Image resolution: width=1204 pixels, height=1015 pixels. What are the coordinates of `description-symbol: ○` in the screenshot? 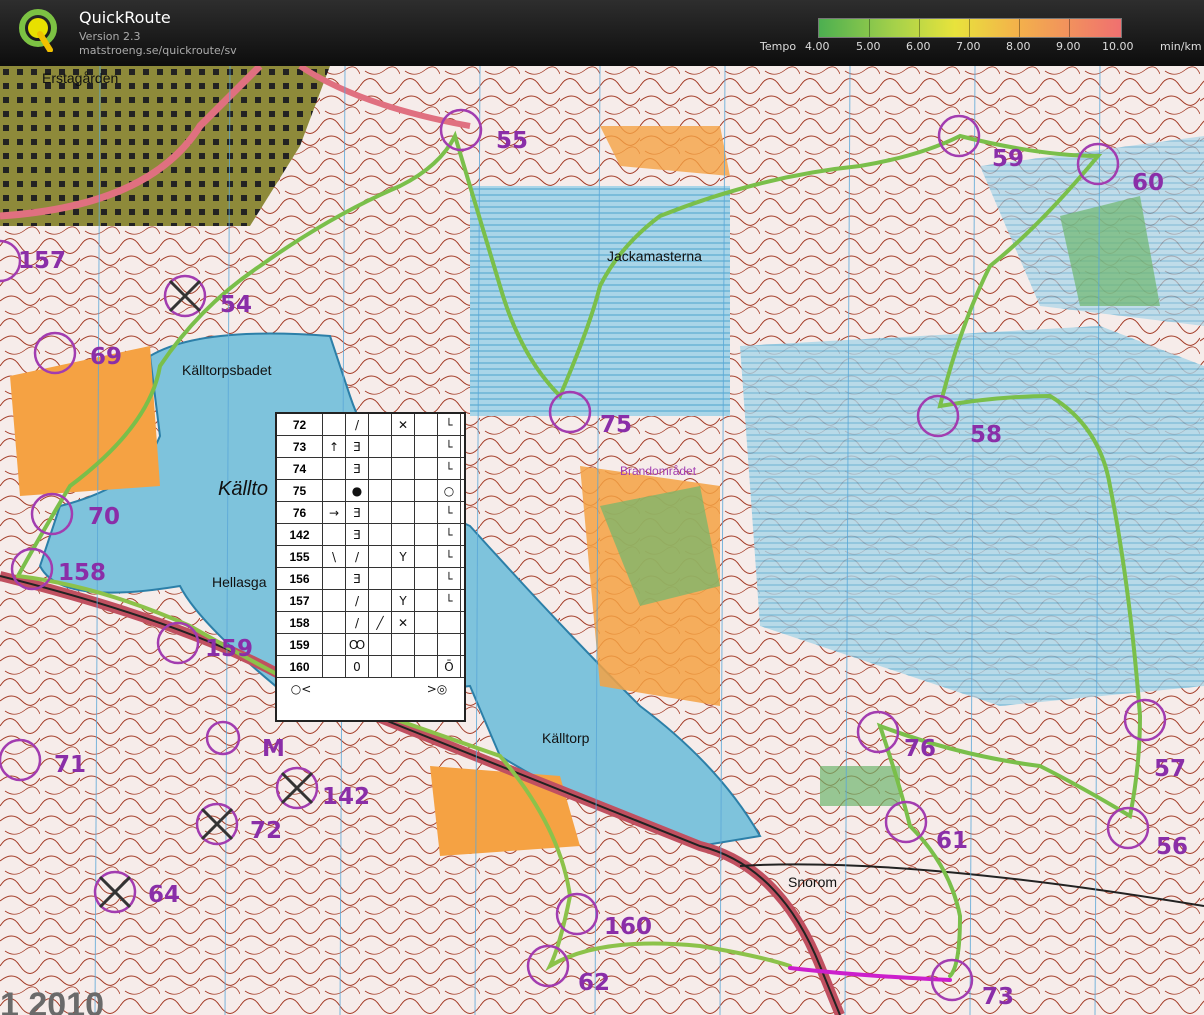 It's located at (449, 491).